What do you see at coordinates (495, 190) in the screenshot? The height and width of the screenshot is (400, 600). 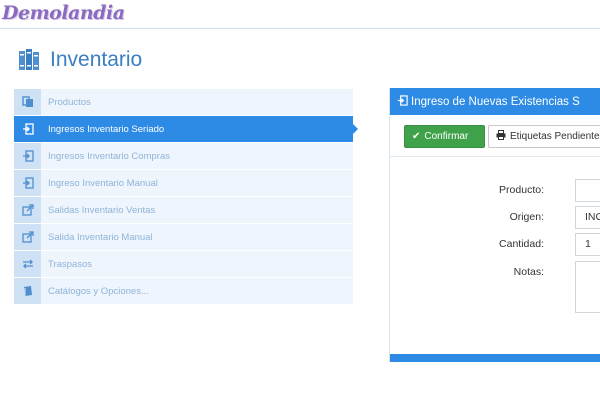 I see `form-row-producto: Producto:` at bounding box center [495, 190].